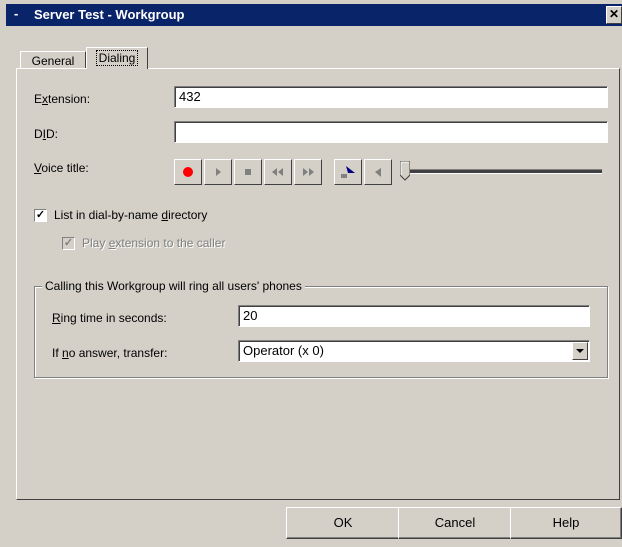 The image size is (622, 547). I want to click on fast-forward-button, so click(308, 172).